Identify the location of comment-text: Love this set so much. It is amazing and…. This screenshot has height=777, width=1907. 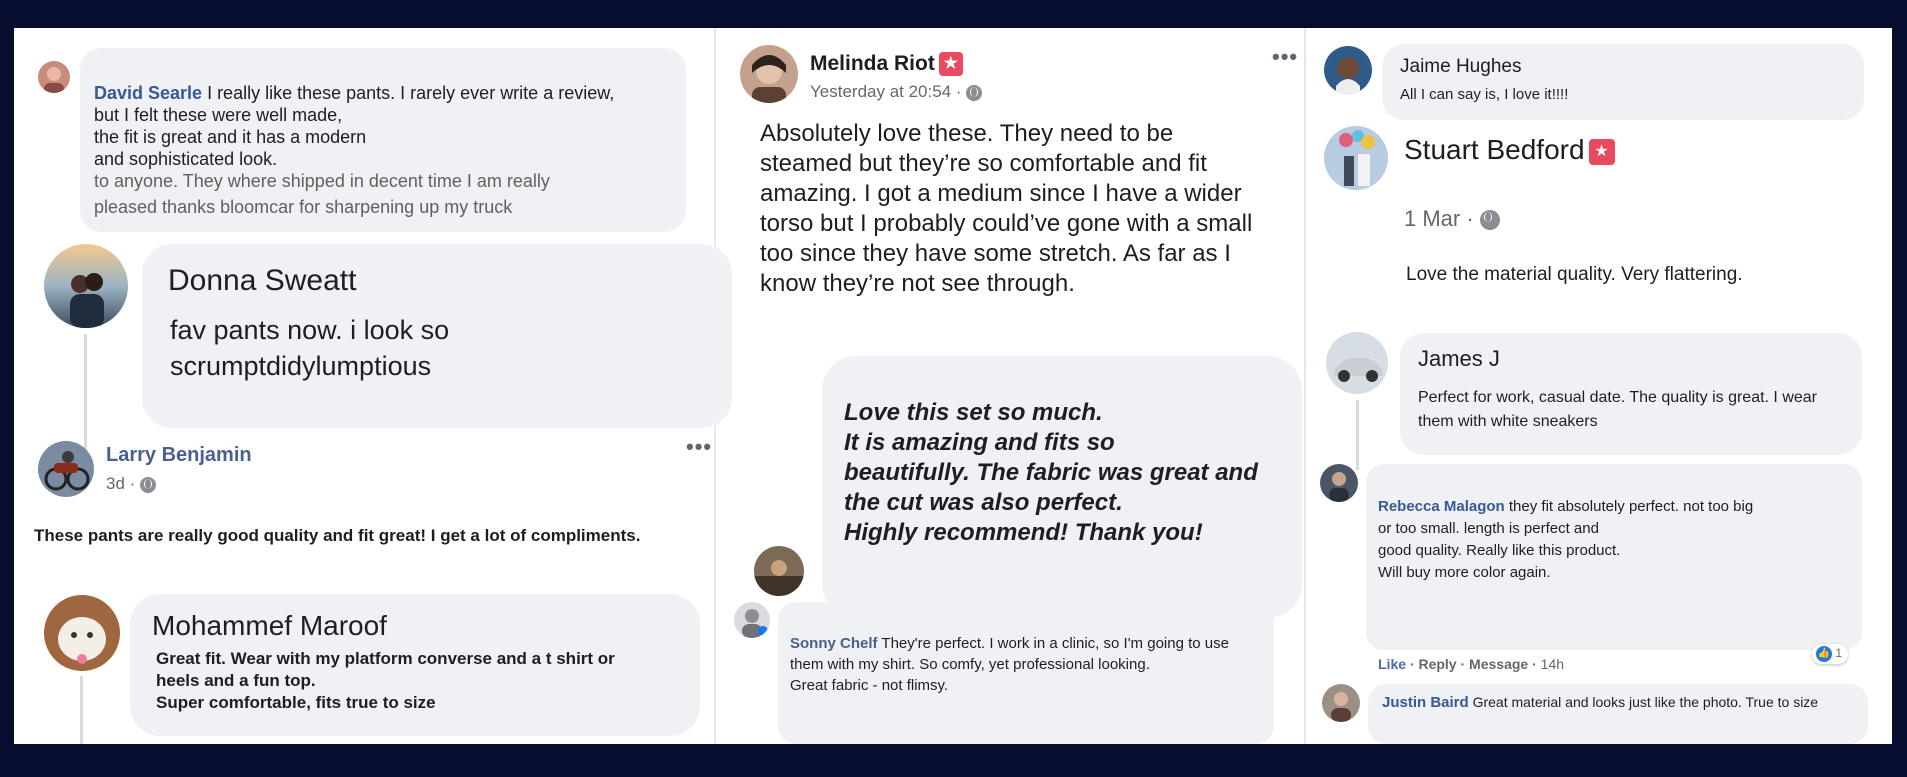
(1051, 472).